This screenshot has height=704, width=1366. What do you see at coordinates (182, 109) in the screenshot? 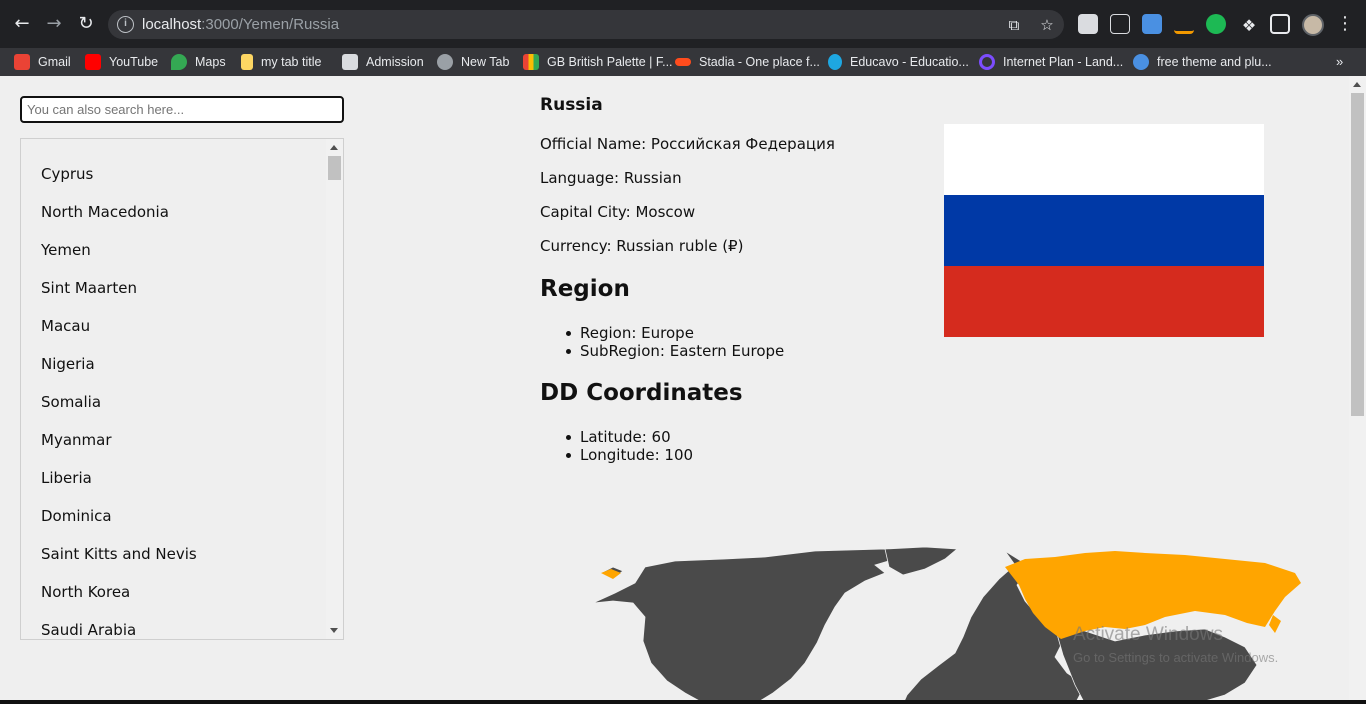
I see `search-input` at bounding box center [182, 109].